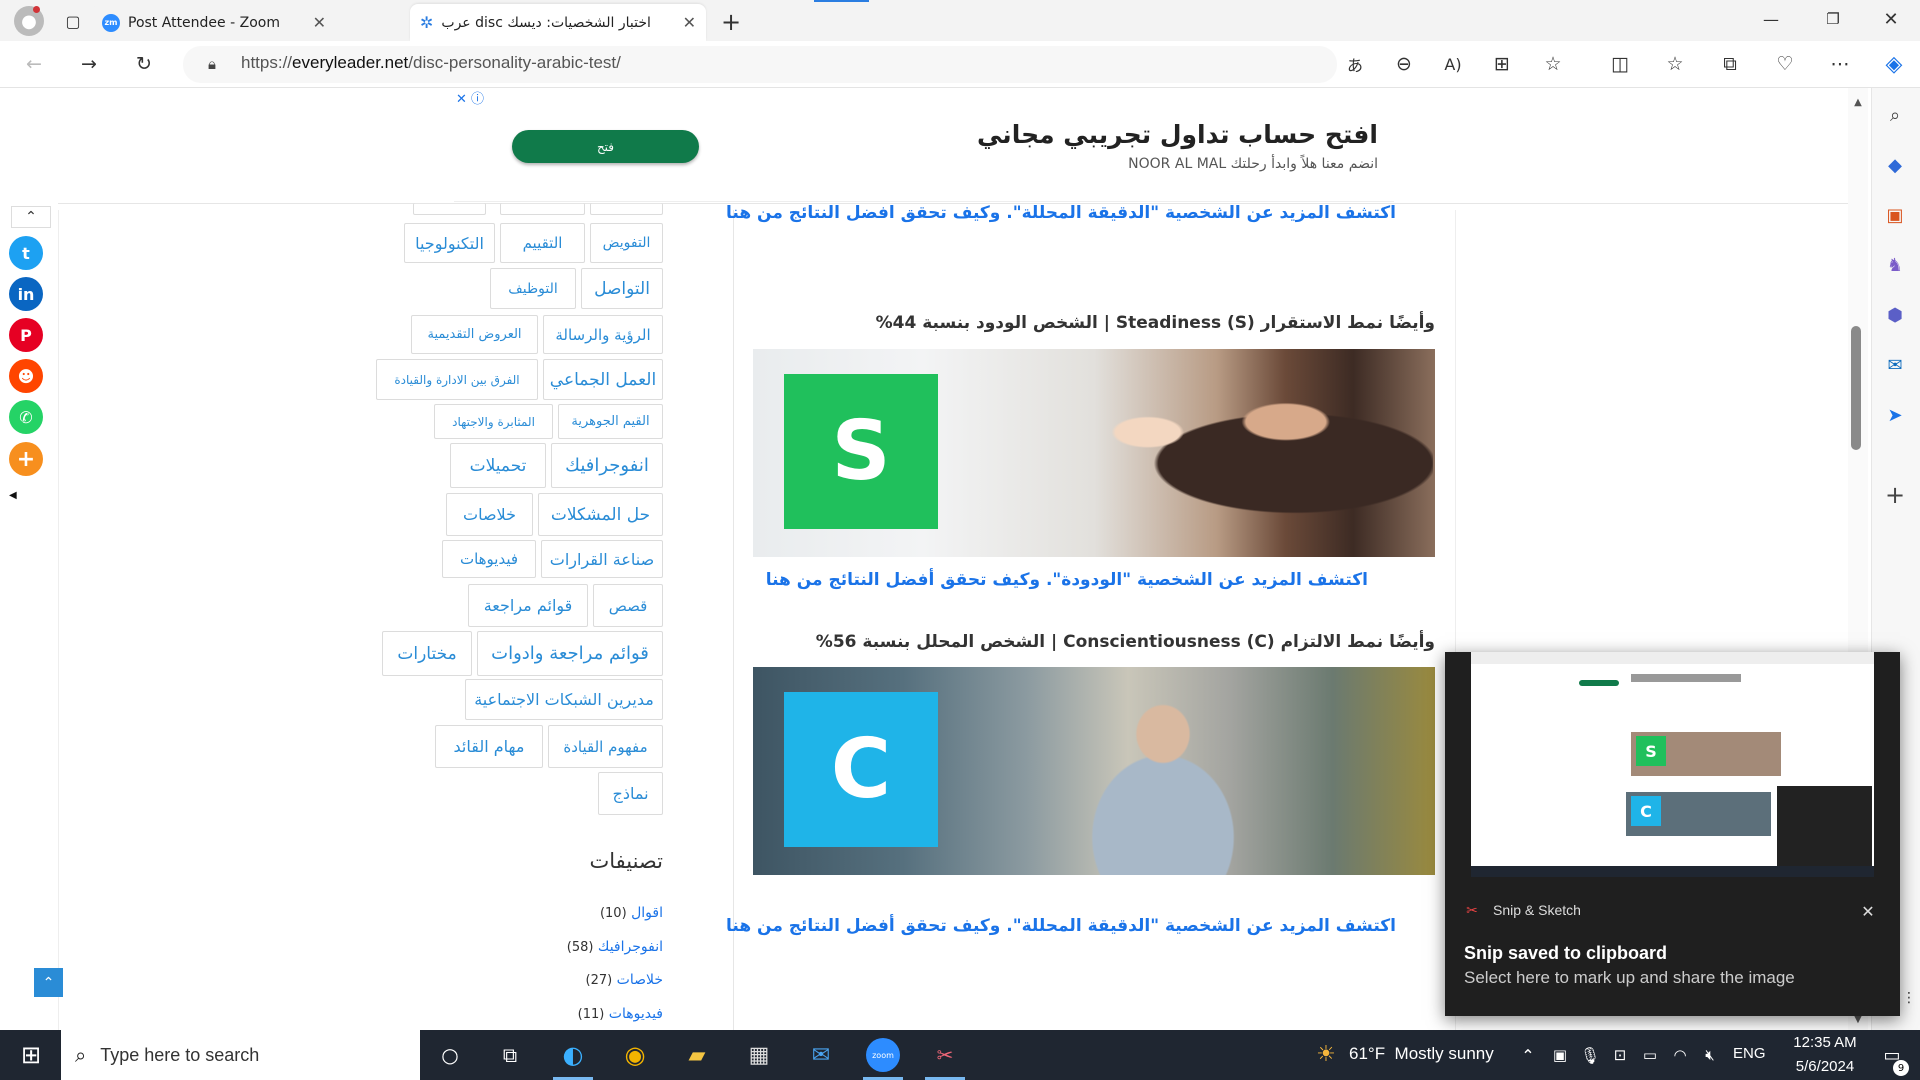  Describe the element at coordinates (630, 793) in the screenshot. I see `tag: نماذج` at that location.